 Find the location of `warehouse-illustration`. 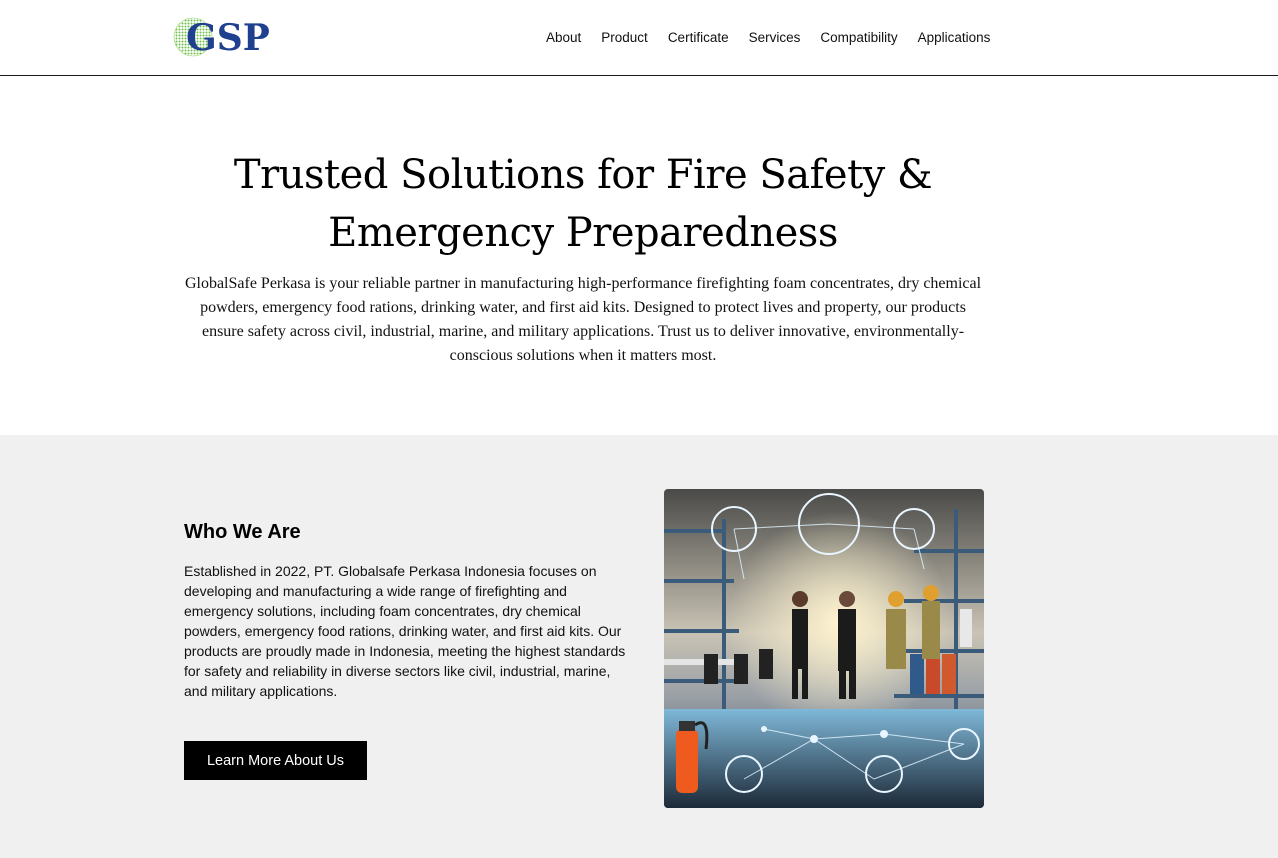

warehouse-illustration is located at coordinates (824, 648).